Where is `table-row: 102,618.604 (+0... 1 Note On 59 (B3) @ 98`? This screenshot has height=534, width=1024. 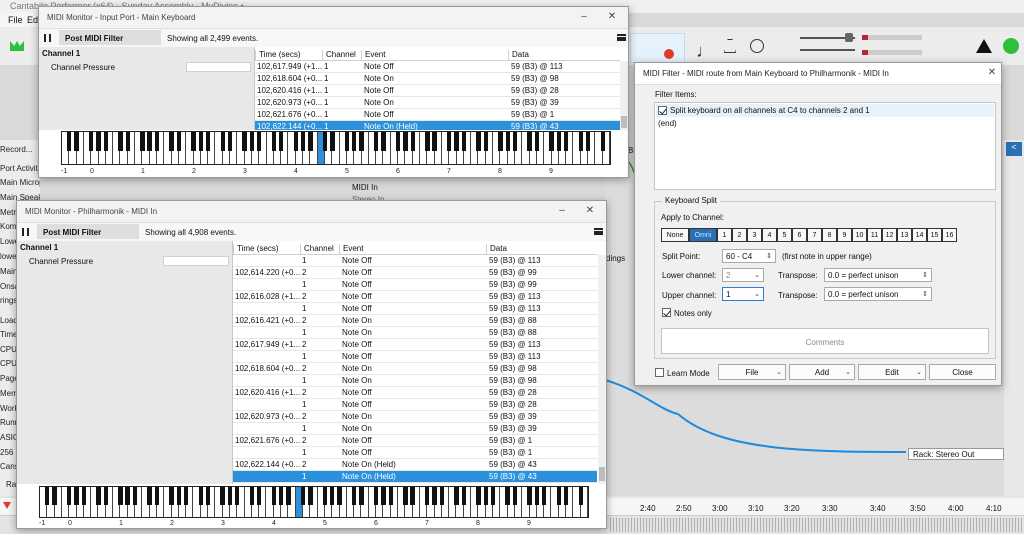 table-row: 102,618.604 (+0... 1 Note On 59 (B3) @ 98 is located at coordinates (437, 79).